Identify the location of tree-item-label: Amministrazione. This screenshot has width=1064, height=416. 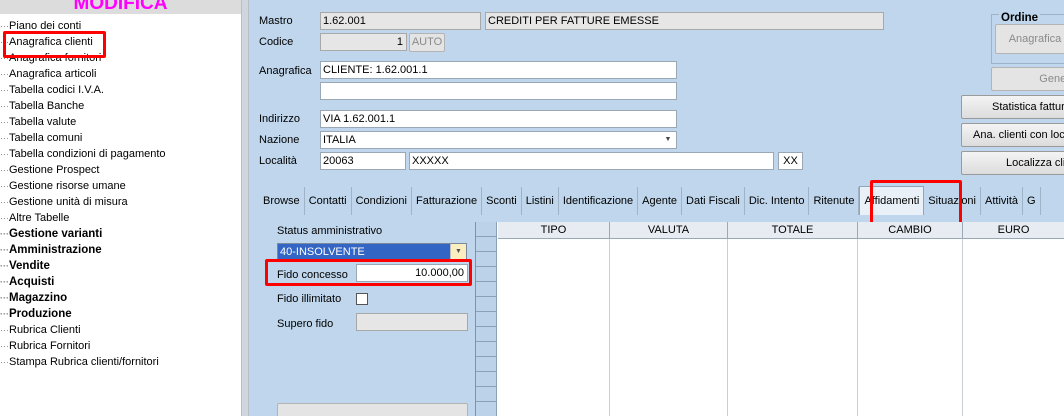
(55, 250).